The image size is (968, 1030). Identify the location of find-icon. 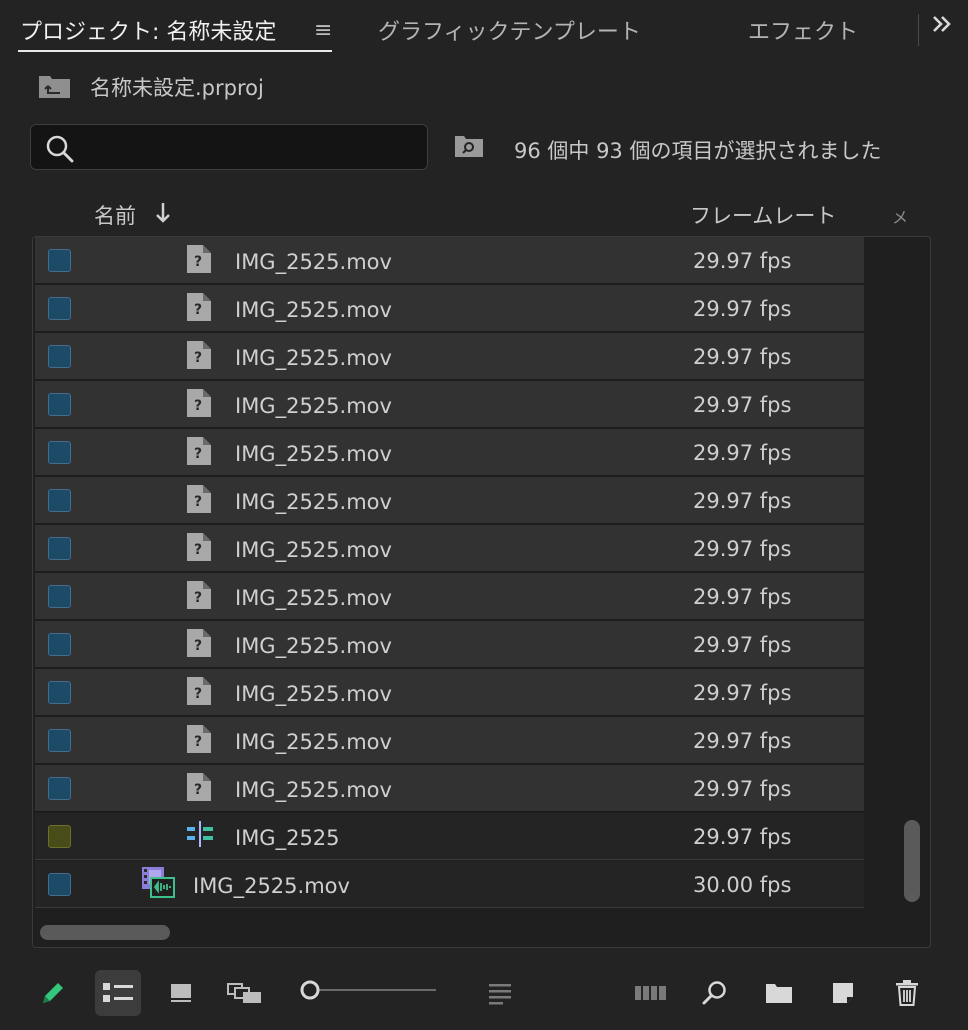
(715, 993).